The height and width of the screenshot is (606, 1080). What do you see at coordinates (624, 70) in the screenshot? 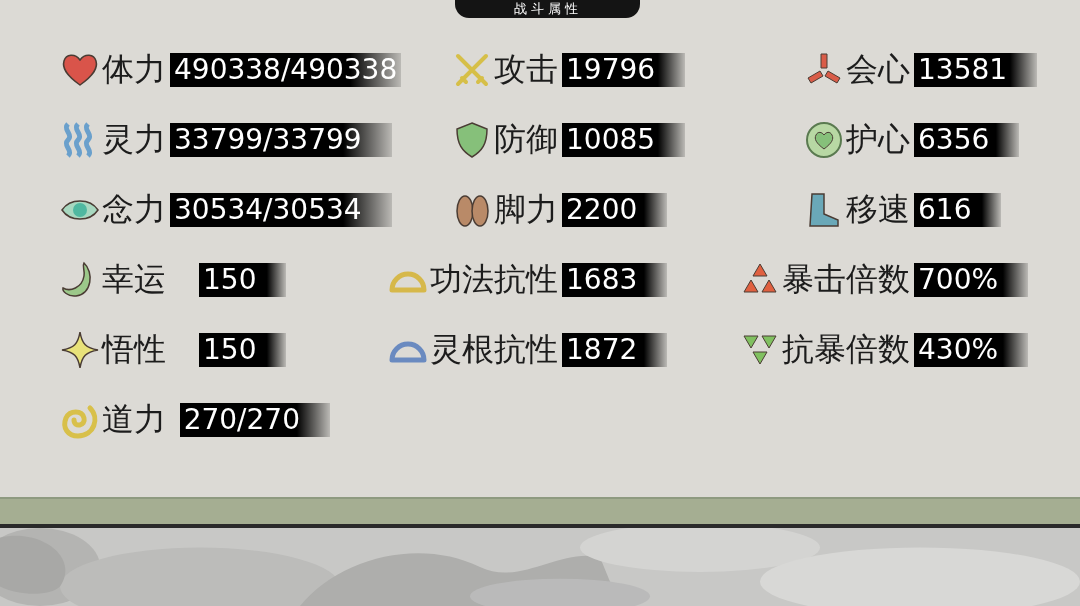
I see `stat-value: 19796` at bounding box center [624, 70].